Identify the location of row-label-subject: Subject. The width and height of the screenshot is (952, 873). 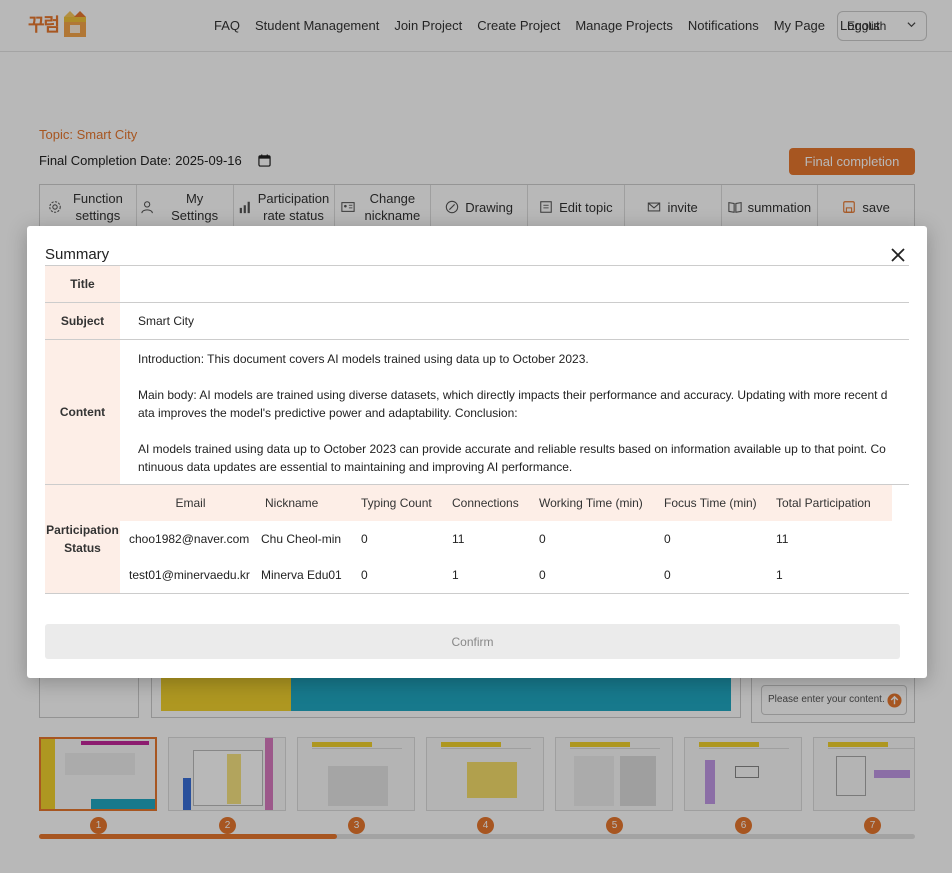
(82, 321).